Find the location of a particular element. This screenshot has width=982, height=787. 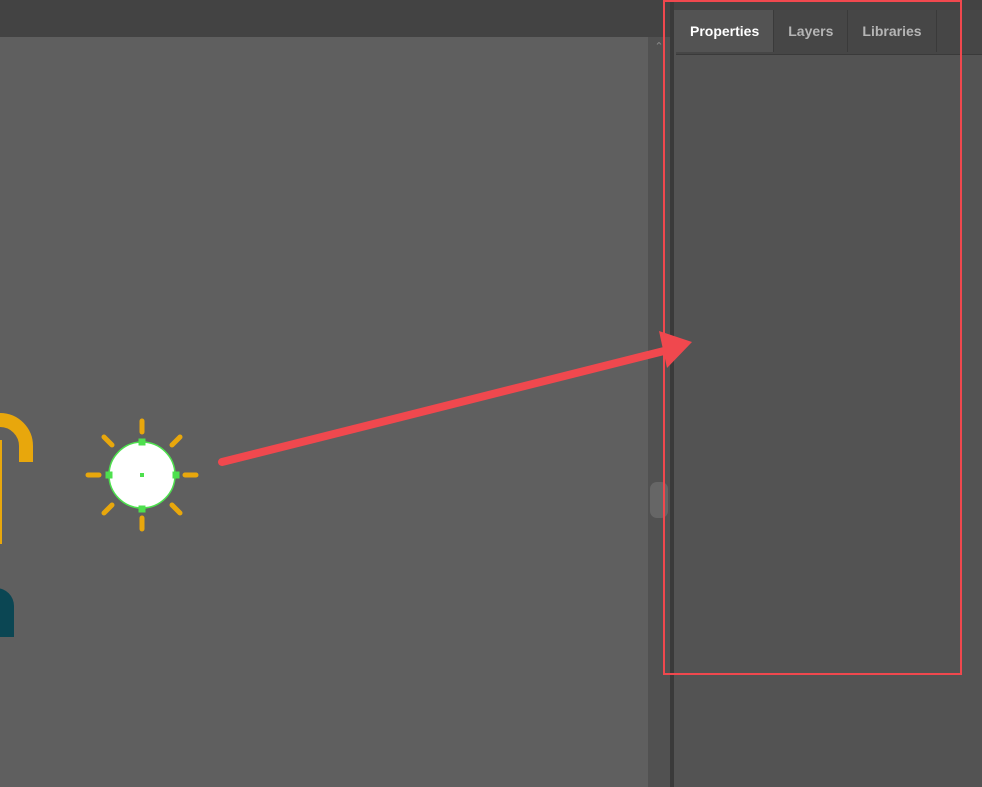

annotation-arrow-shaft is located at coordinates (445, 406).